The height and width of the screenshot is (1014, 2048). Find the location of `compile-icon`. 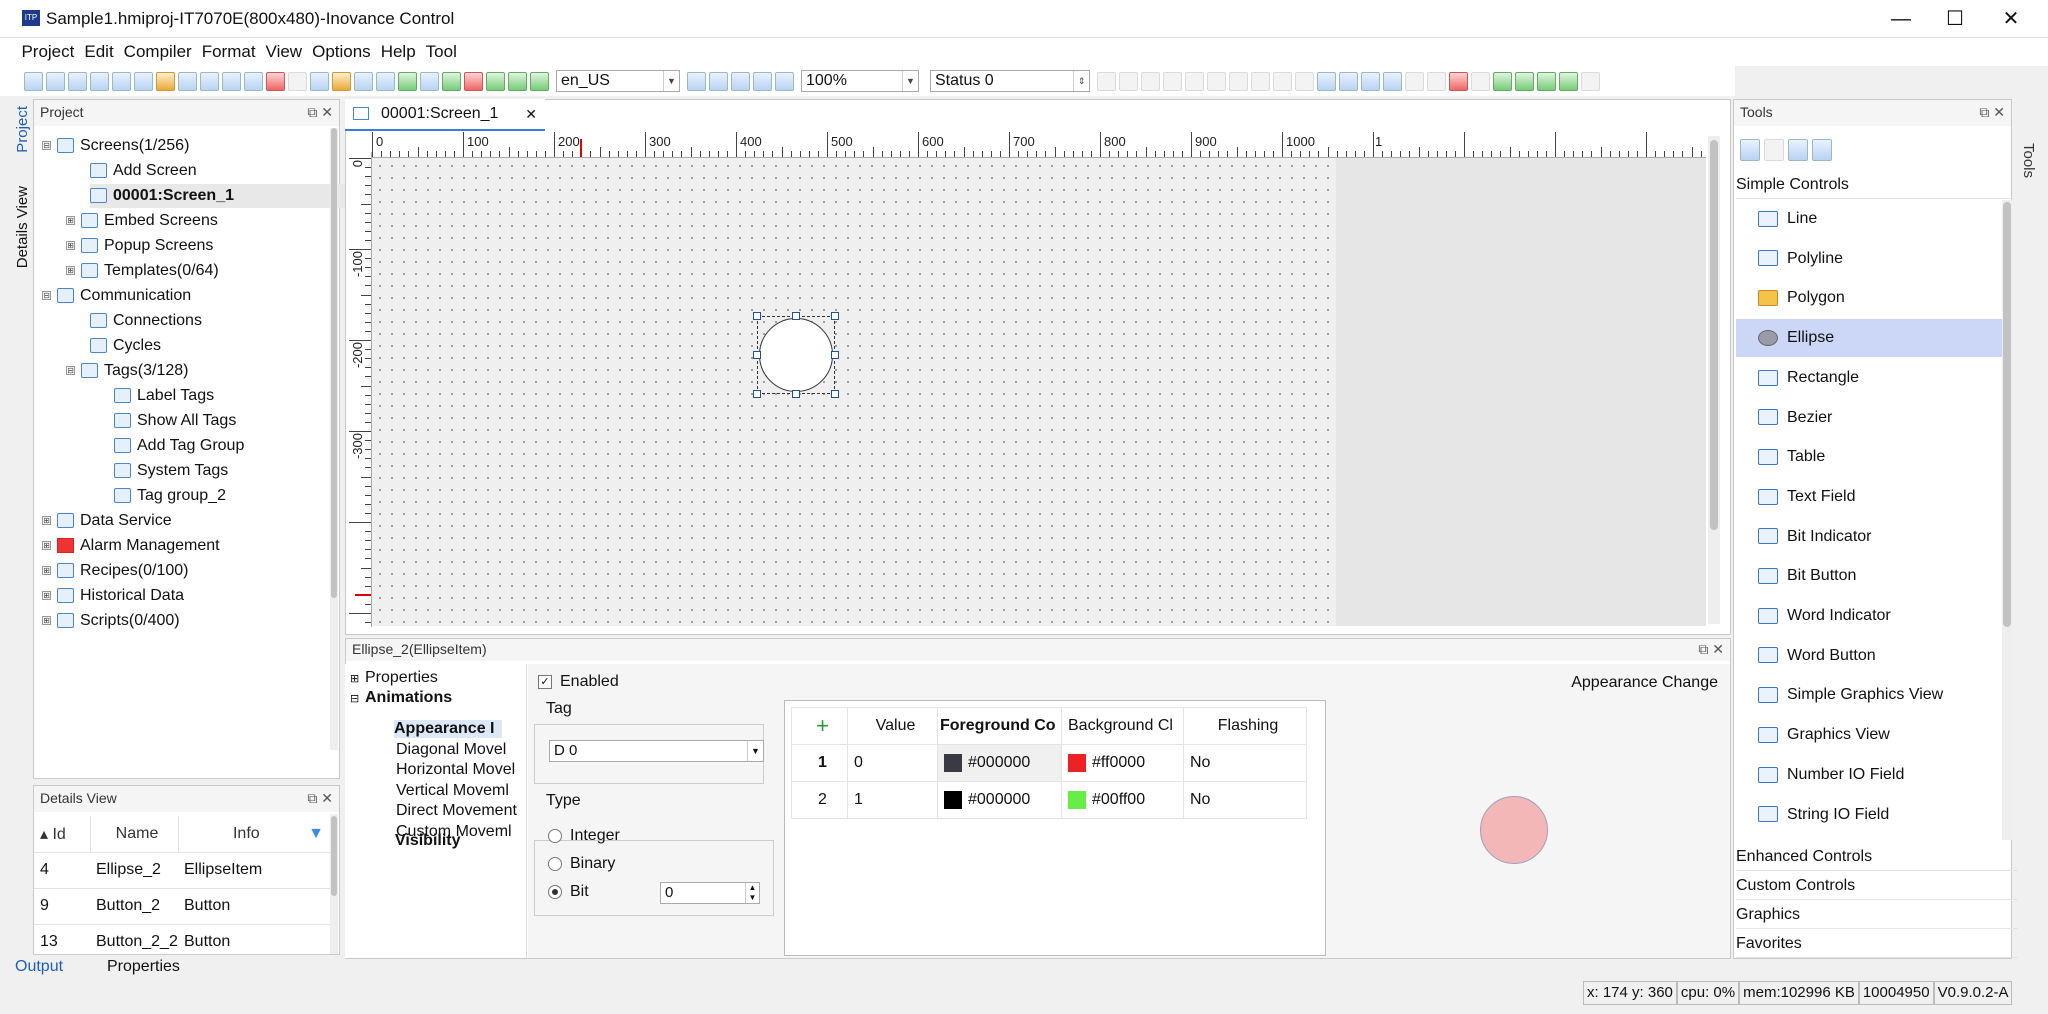

compile-icon is located at coordinates (341, 81).